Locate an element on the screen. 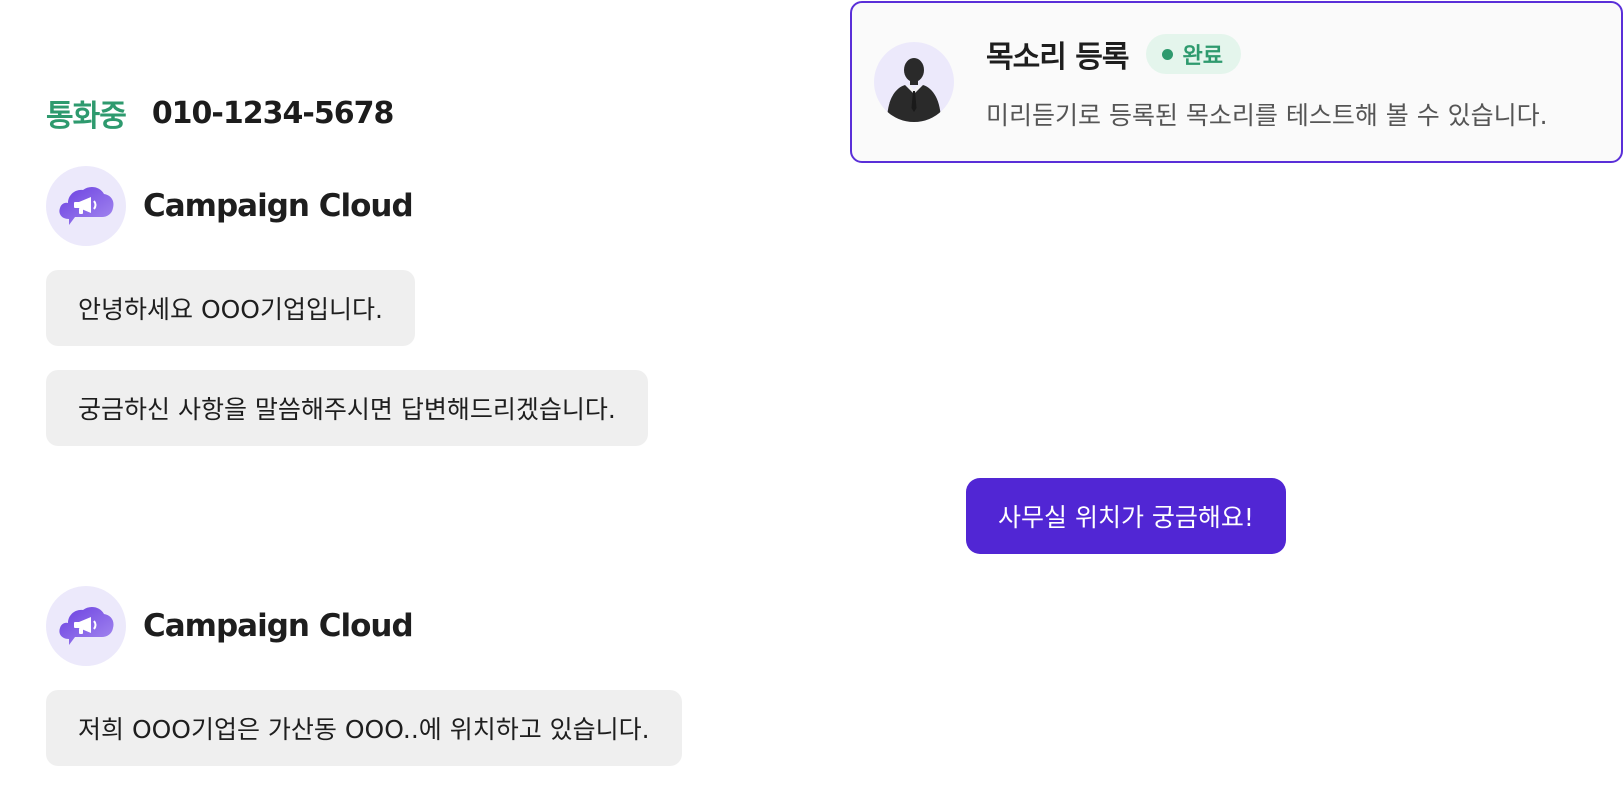 The image size is (1624, 812). voice-avatar is located at coordinates (914, 82).